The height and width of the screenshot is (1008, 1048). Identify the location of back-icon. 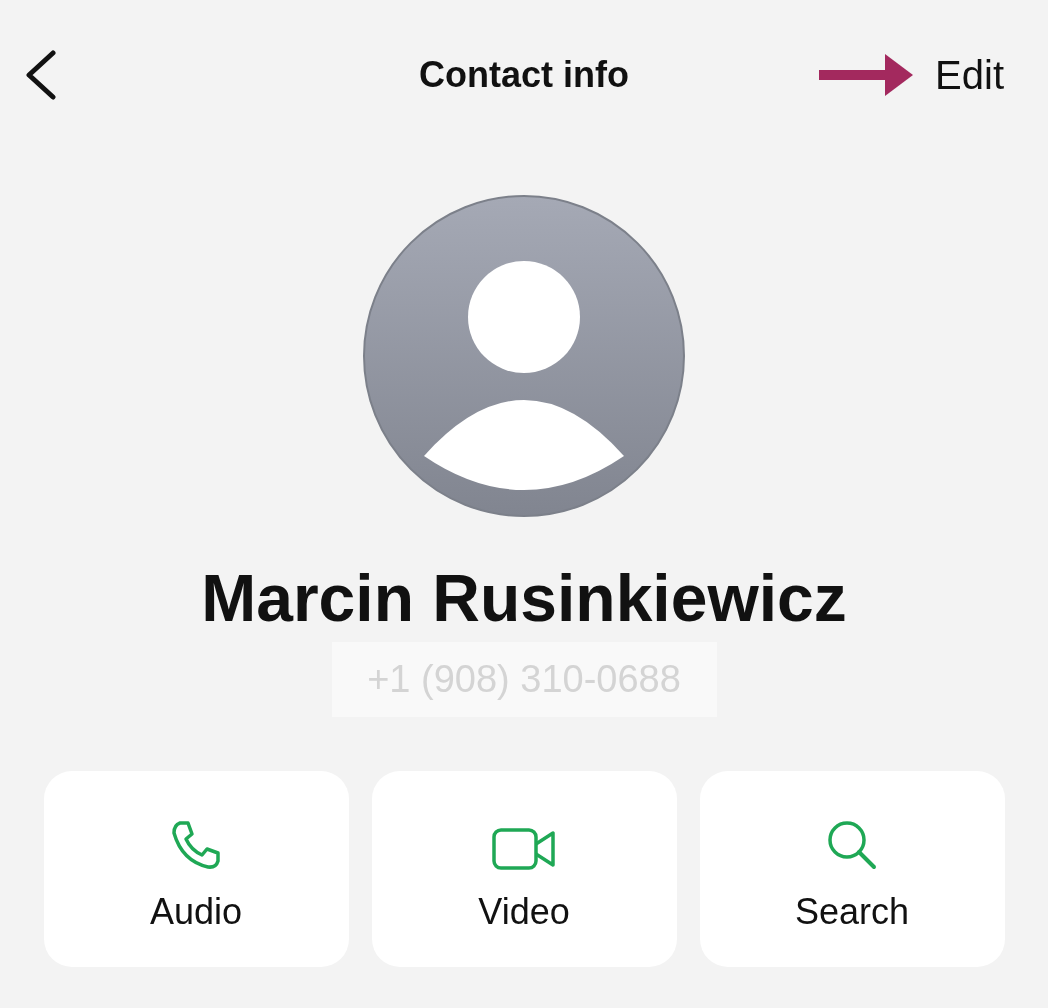
(41, 75).